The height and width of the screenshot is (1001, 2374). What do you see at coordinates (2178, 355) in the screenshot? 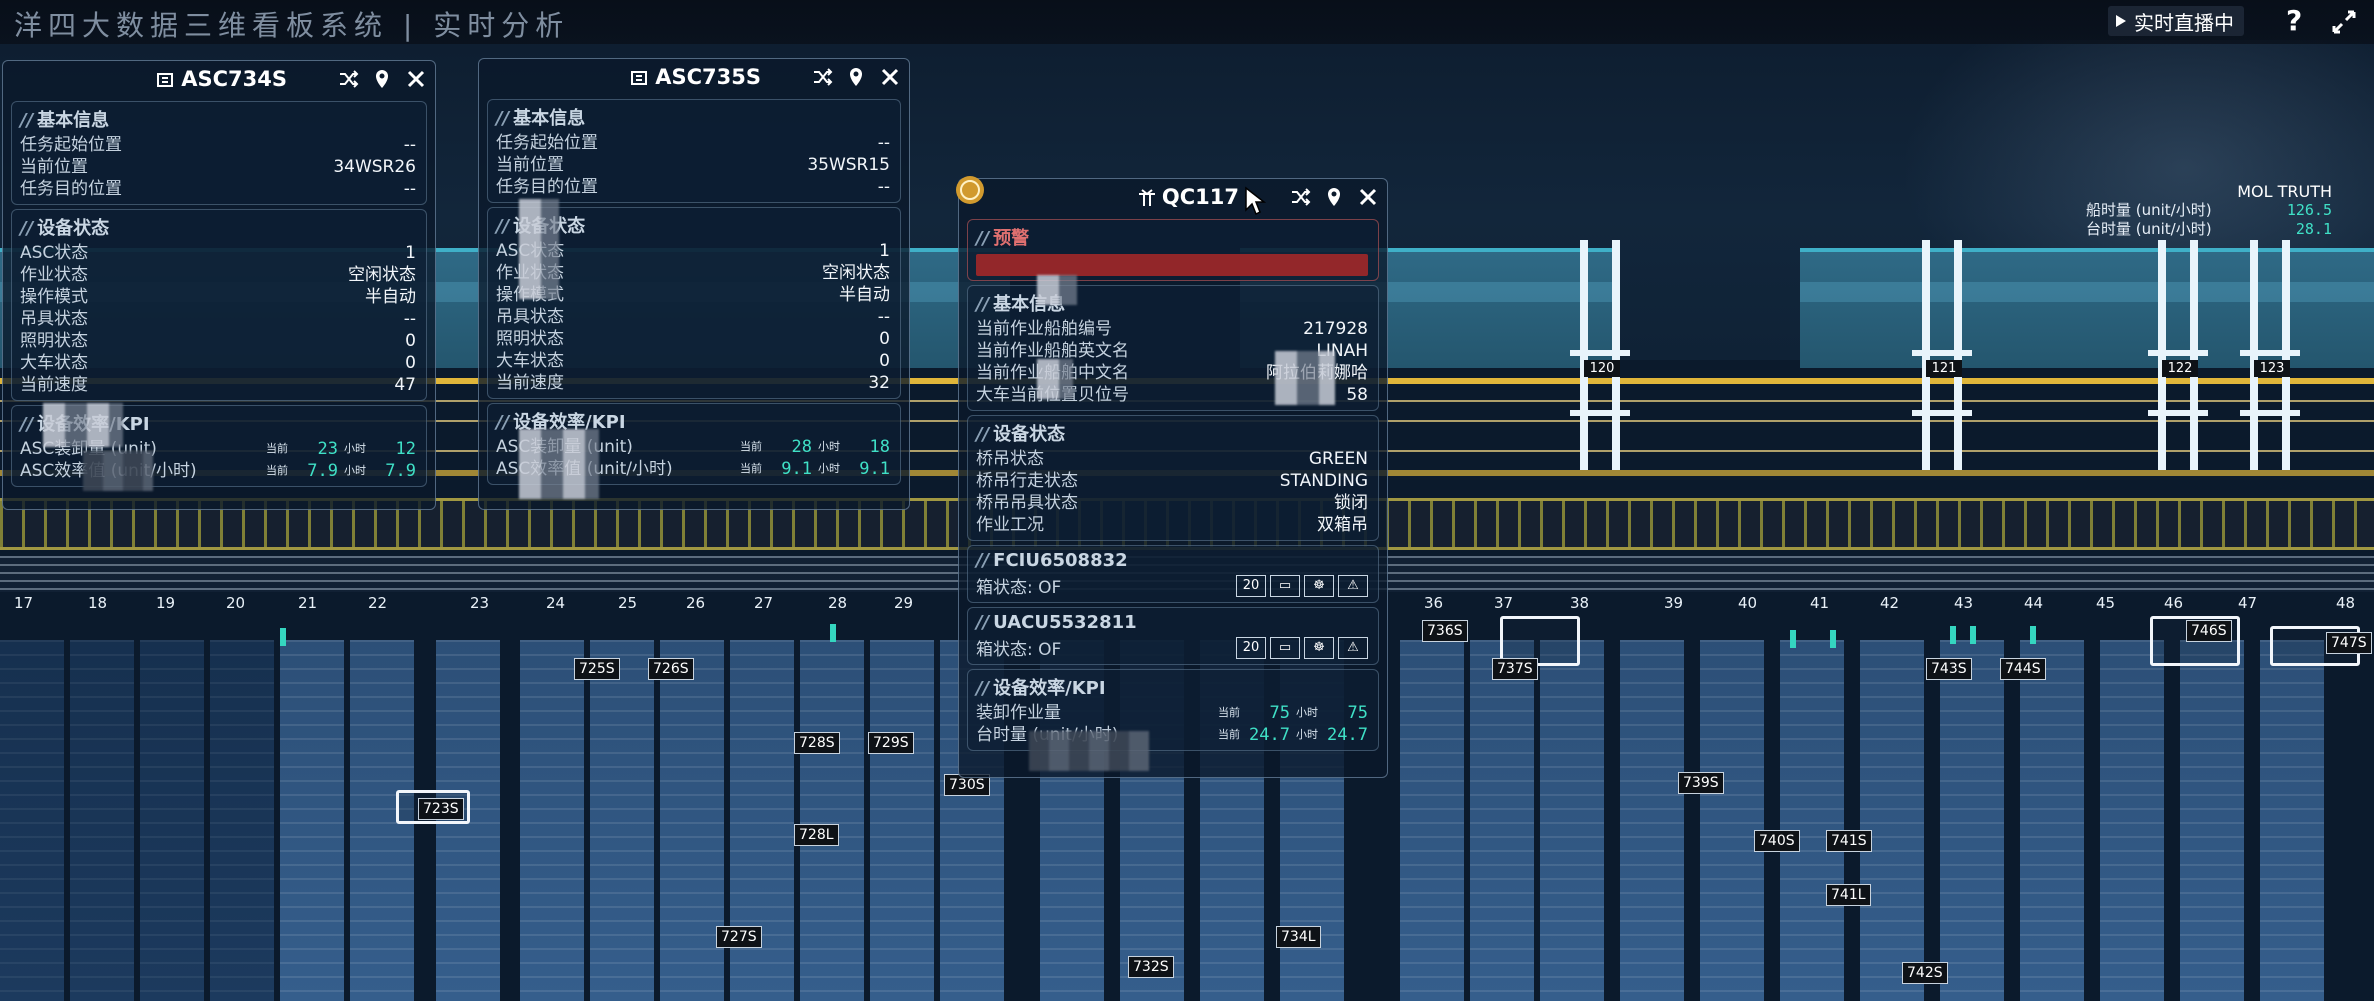
I see `sts-crane-122: 122` at bounding box center [2178, 355].